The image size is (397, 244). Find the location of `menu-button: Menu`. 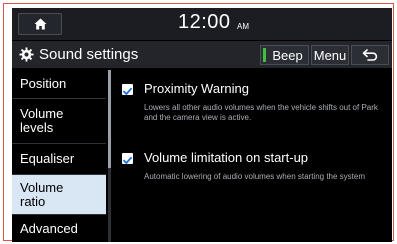

menu-button: Menu is located at coordinates (330, 55).